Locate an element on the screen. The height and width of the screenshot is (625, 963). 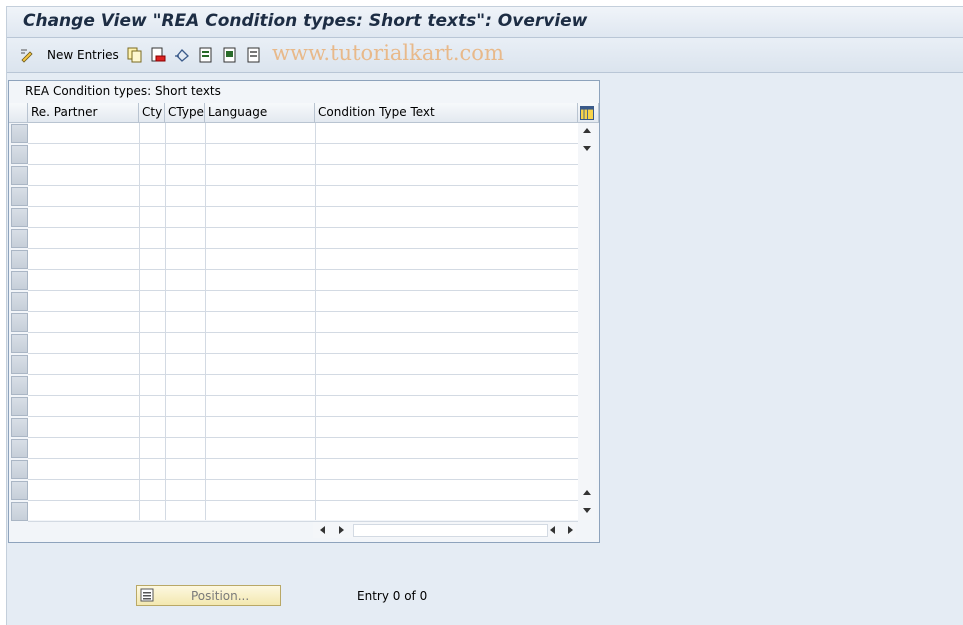
horizontal-scrollbar is located at coordinates (444, 530).